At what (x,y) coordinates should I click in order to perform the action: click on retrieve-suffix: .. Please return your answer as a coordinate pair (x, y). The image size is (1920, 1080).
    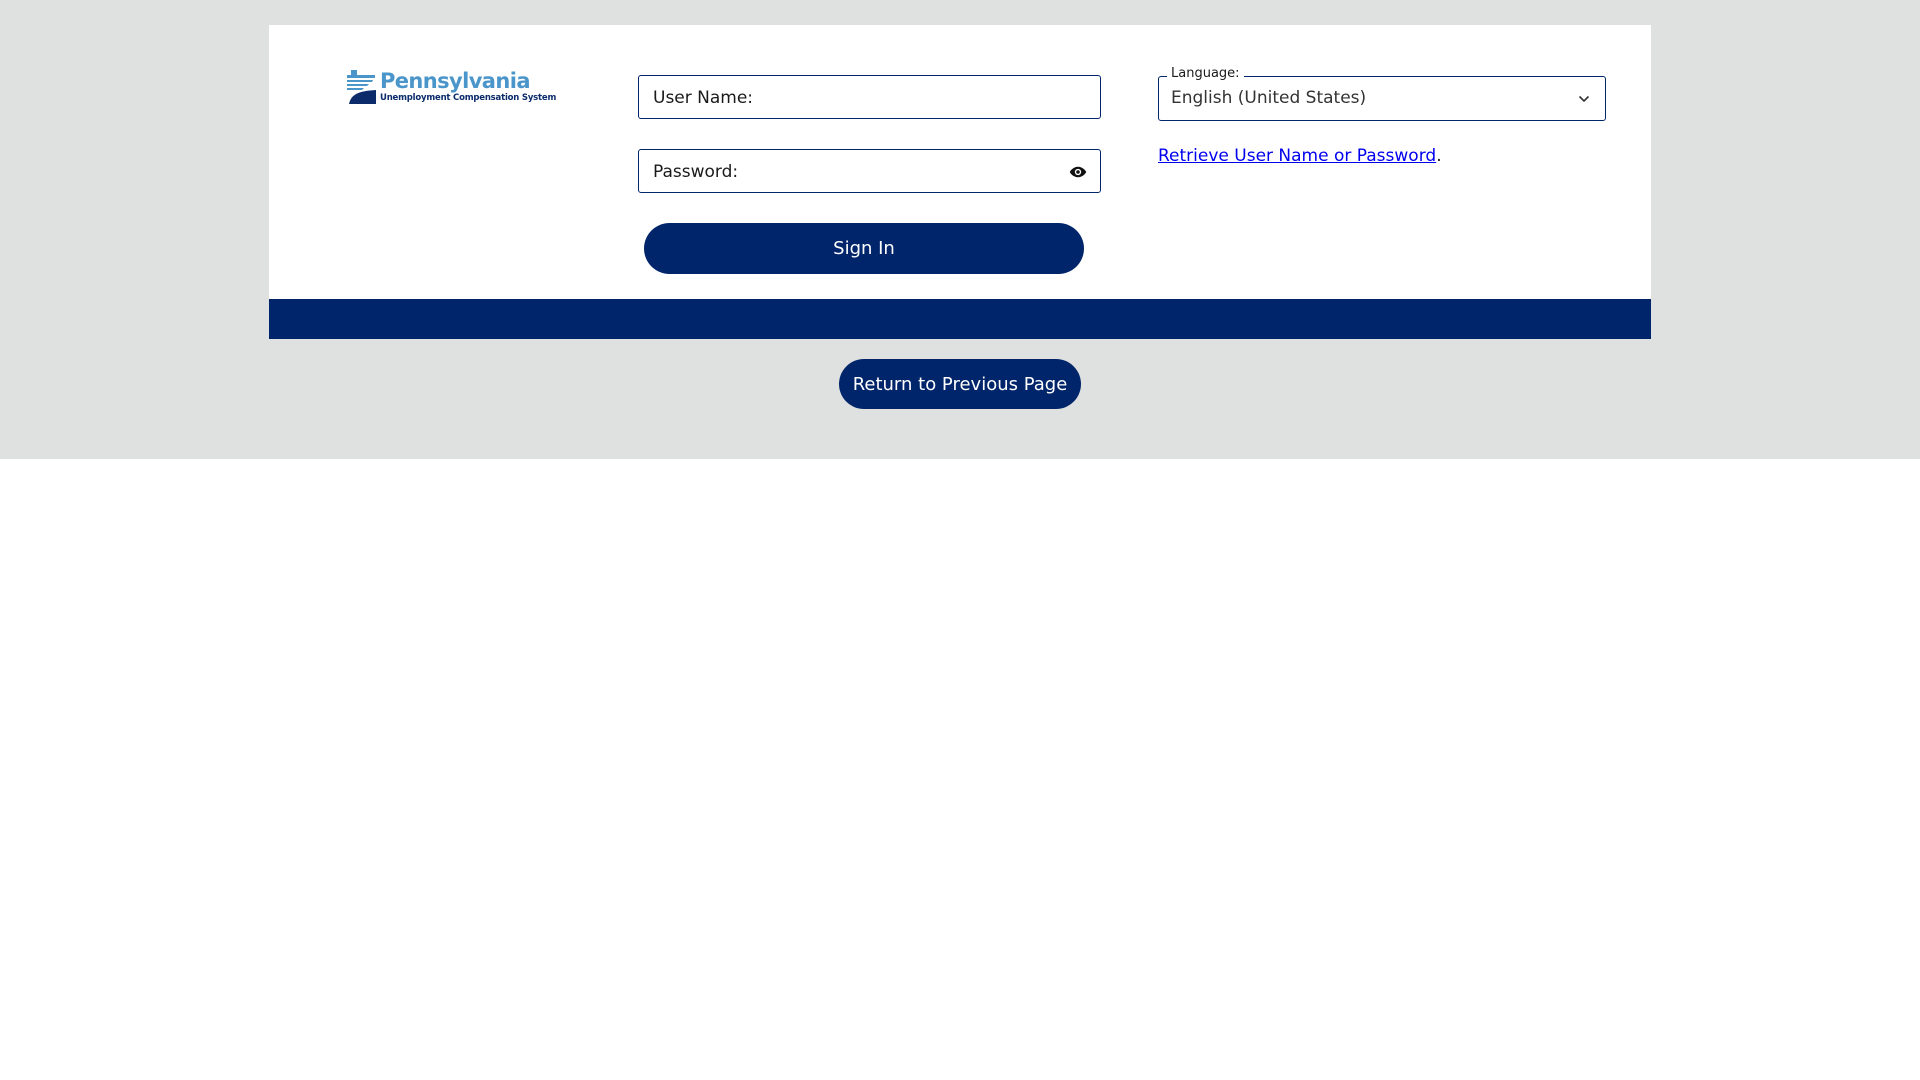
    Looking at the image, I should click on (1439, 156).